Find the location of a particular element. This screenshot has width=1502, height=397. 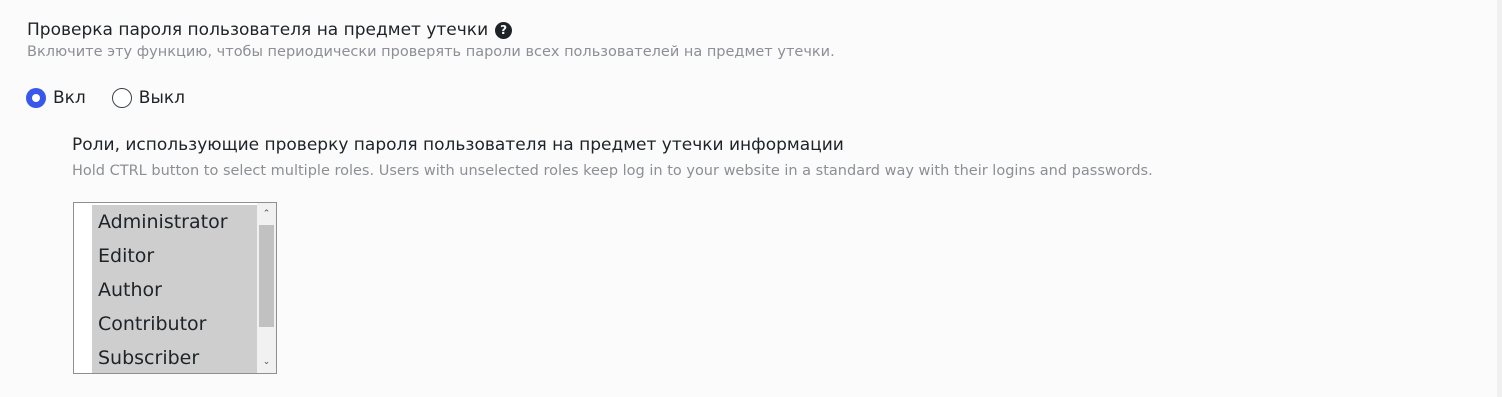

role-option-editor: Editor is located at coordinates (174, 256).